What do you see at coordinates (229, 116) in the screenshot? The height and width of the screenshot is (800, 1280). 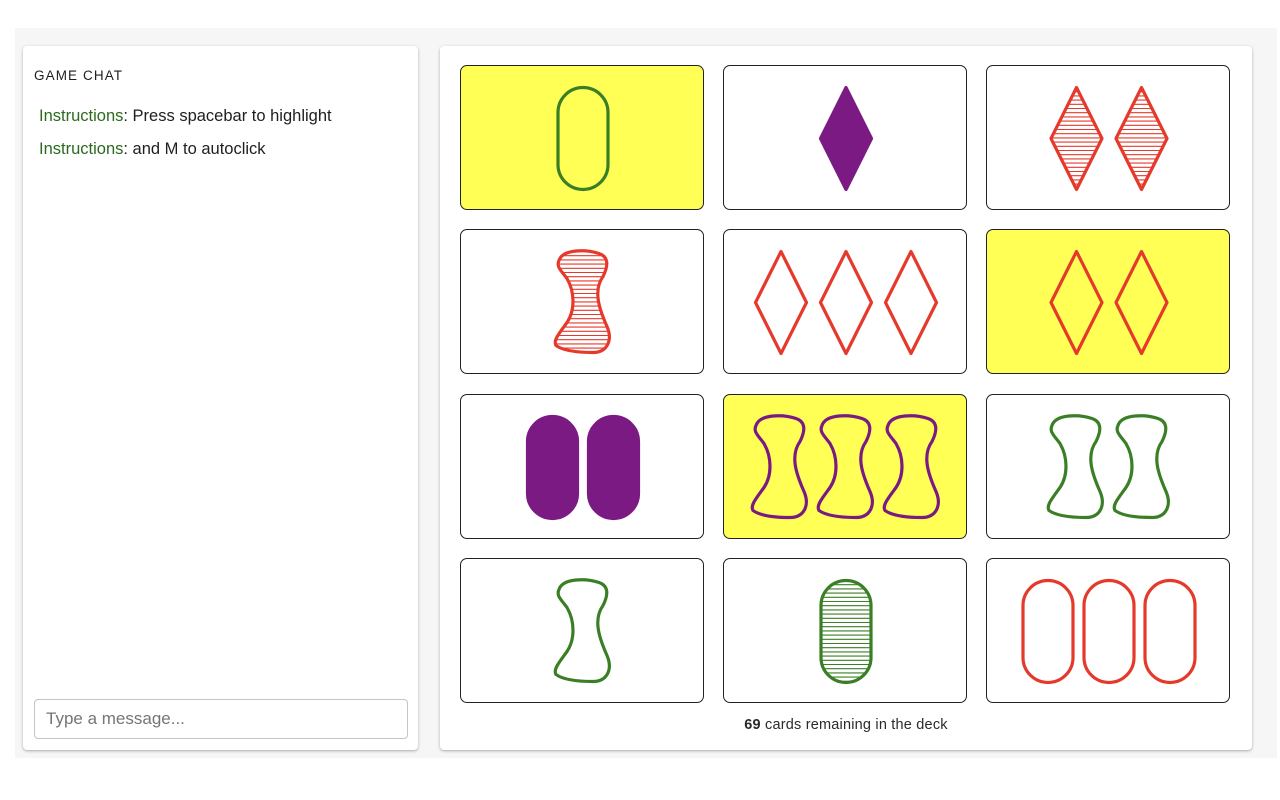 I see `chat-message-text: Press spacebar to highlight` at bounding box center [229, 116].